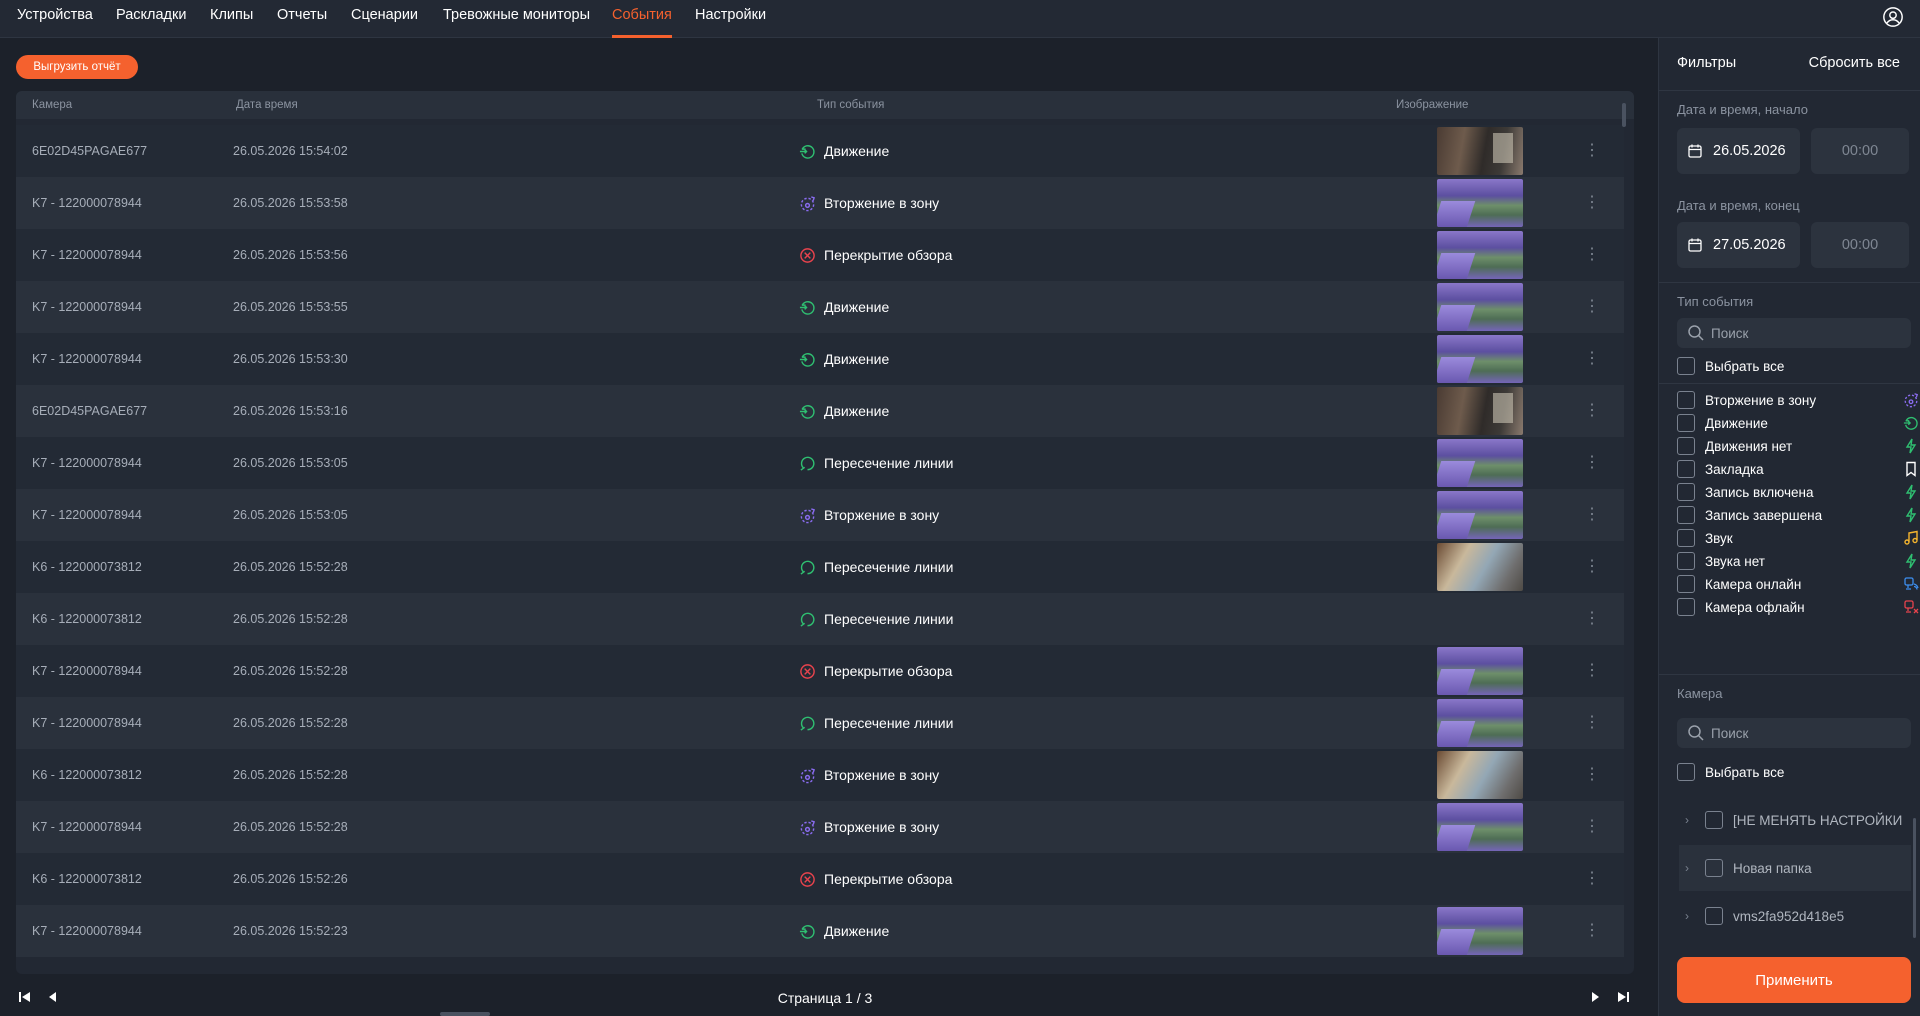 This screenshot has height=1016, width=1920. What do you see at coordinates (384, 19) in the screenshot?
I see `tab-scenarios: Сценарии` at bounding box center [384, 19].